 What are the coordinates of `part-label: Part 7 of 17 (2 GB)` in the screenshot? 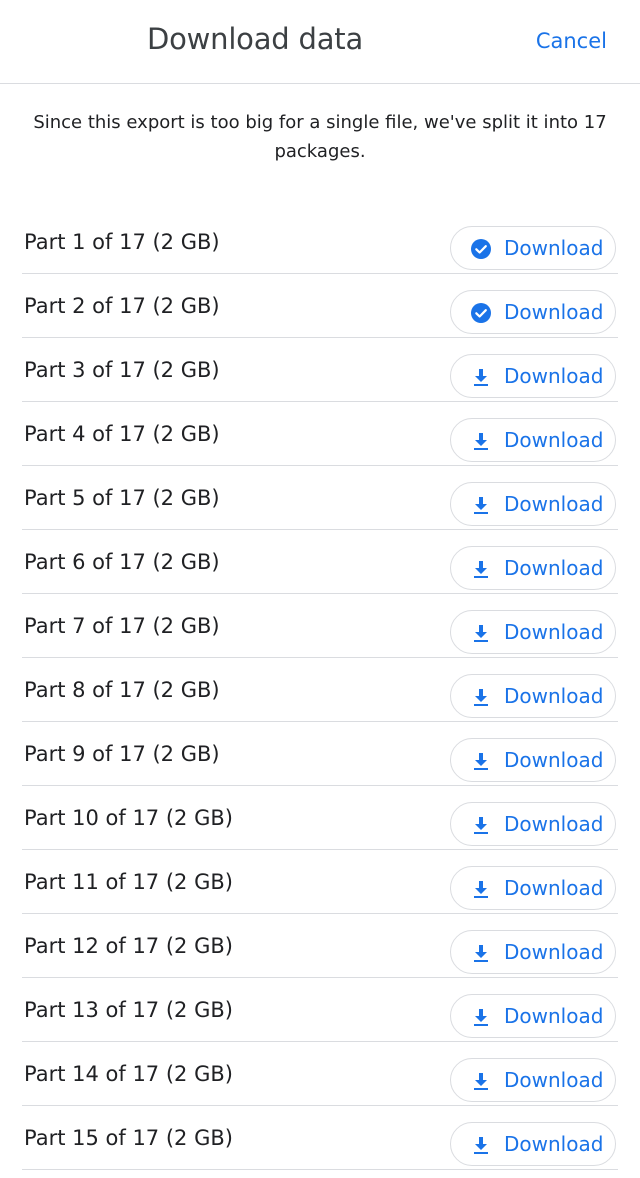 It's located at (122, 626).